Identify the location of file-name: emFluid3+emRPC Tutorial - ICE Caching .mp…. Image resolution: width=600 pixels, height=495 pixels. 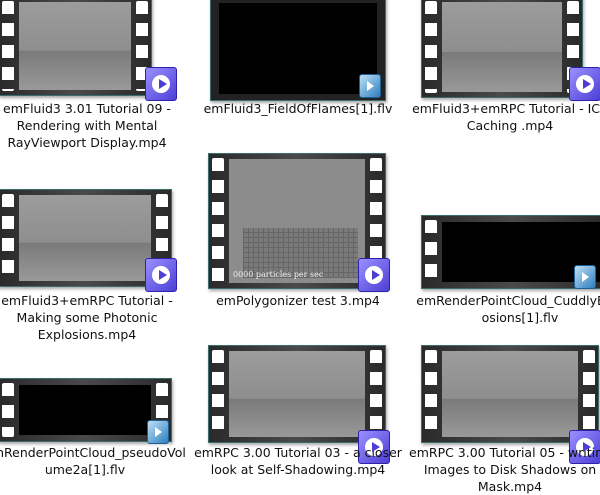
(502, 117).